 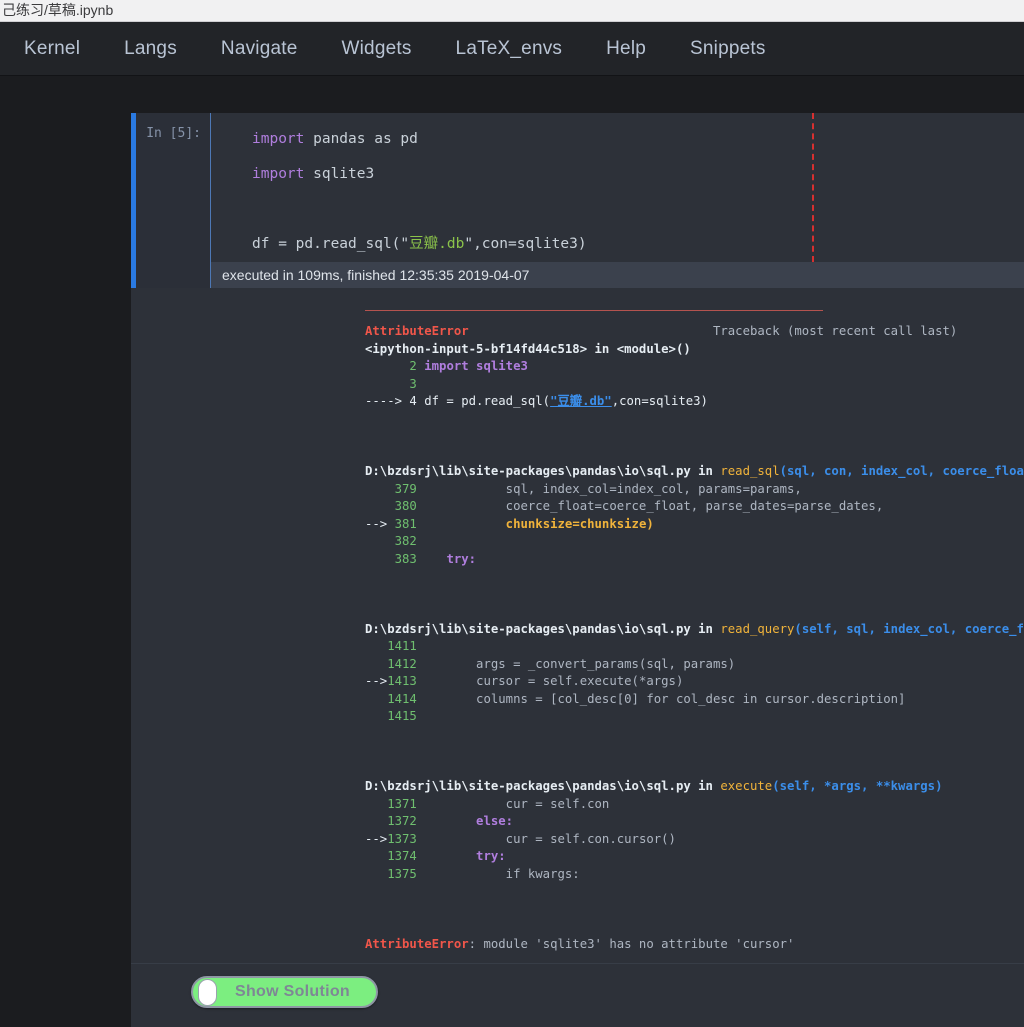 I want to click on frame-3-line-1372-number: 1372, so click(x=391, y=821).